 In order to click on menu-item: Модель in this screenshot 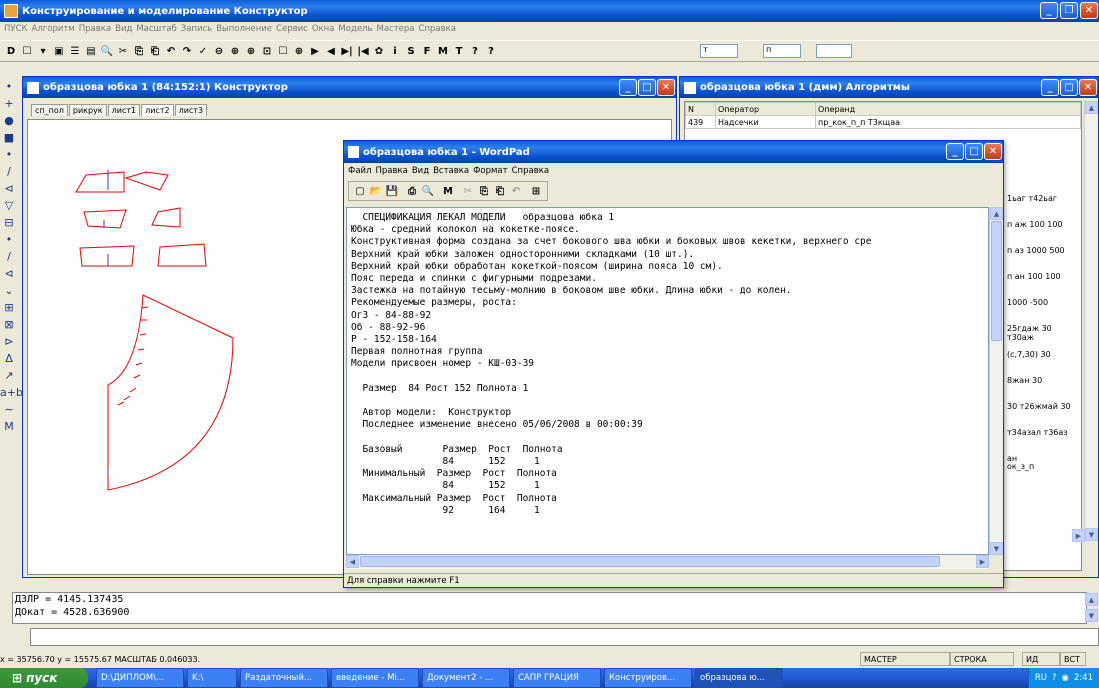, I will do `click(355, 29)`.